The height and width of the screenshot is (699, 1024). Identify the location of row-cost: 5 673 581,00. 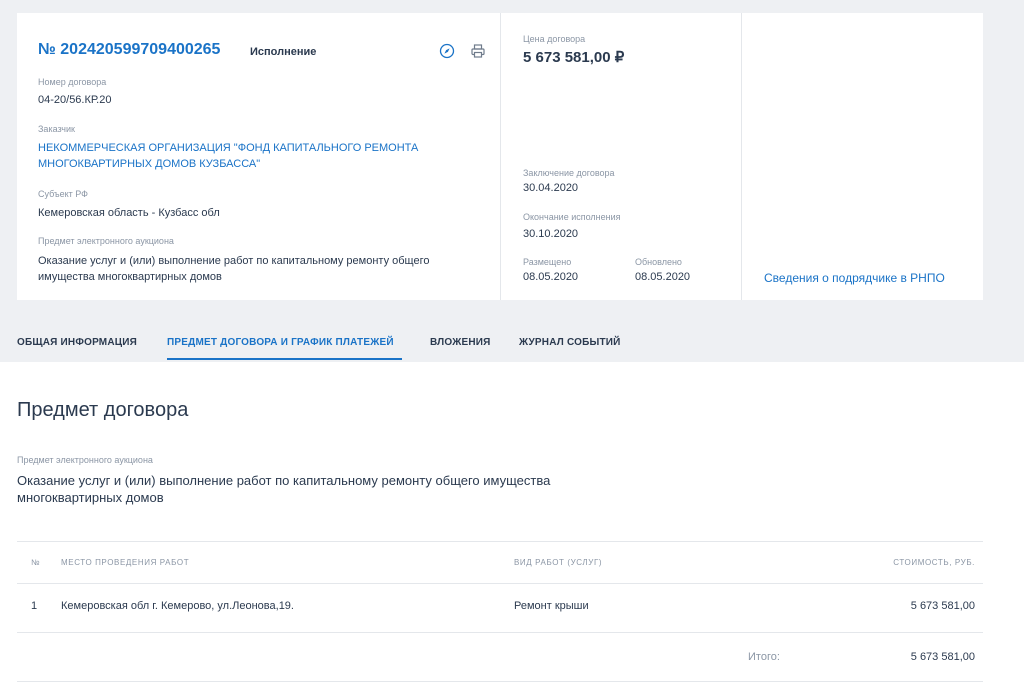
(942, 606).